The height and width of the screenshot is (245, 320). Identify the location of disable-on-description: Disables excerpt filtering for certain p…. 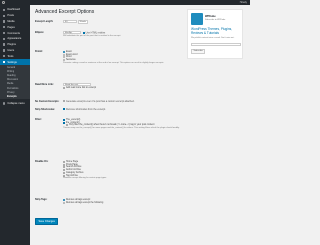
(85, 178).